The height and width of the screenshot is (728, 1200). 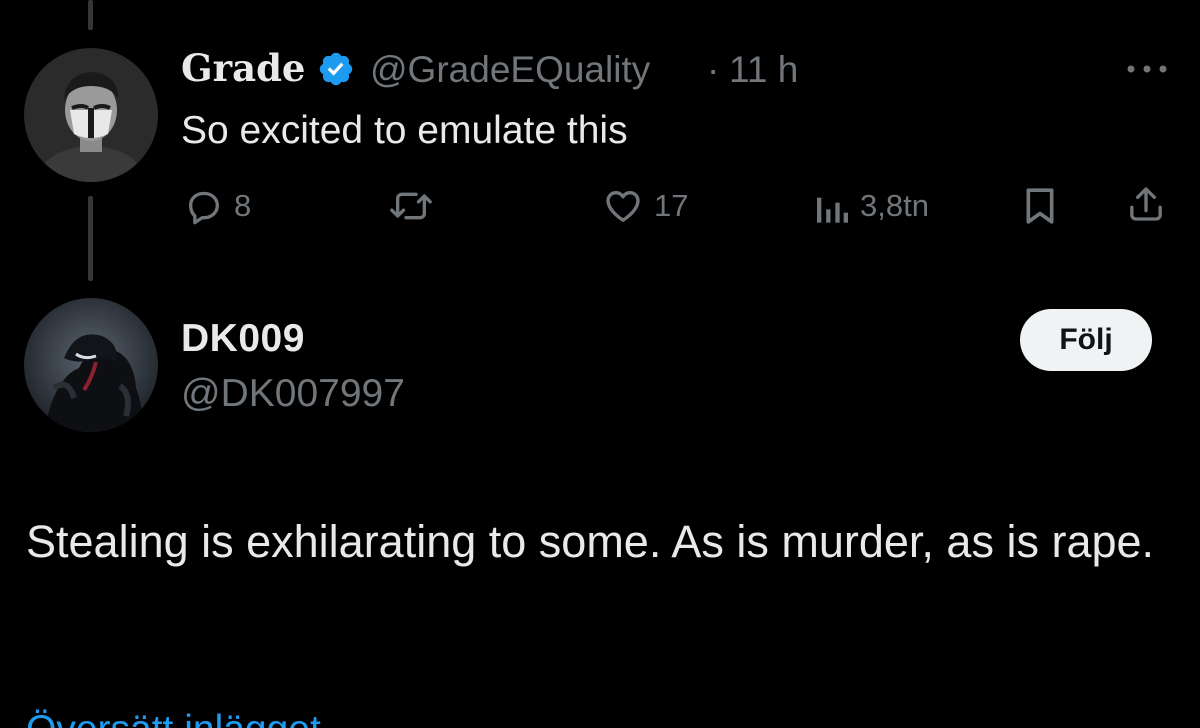 I want to click on display-name-dk009: DK009, so click(x=243, y=339).